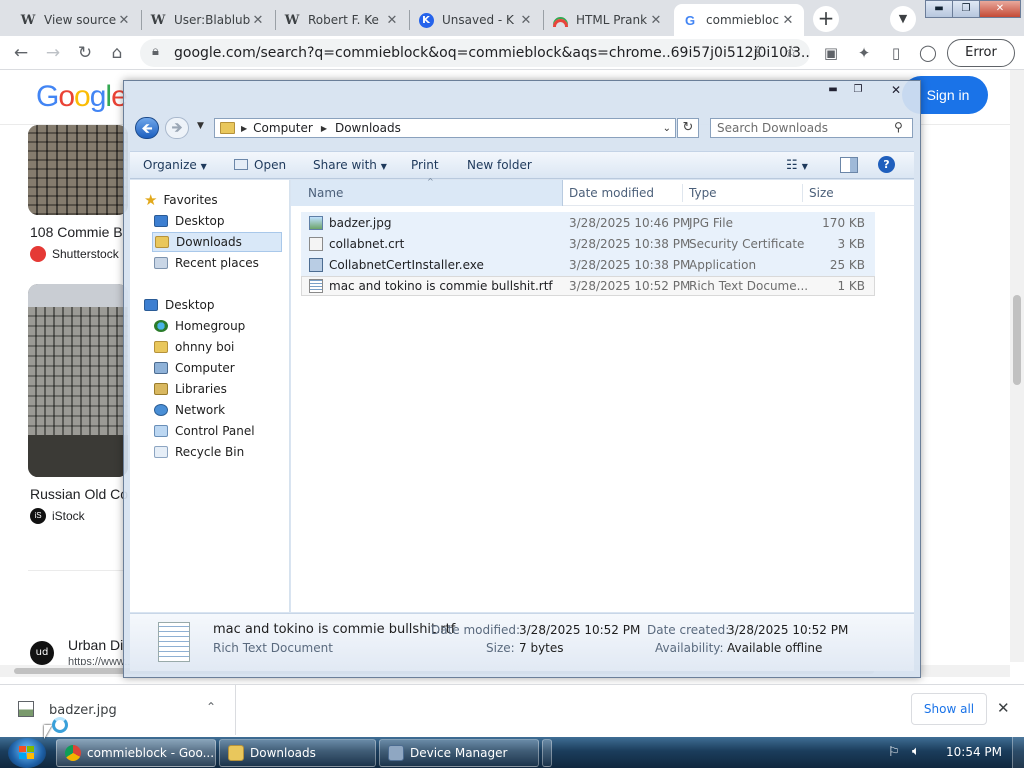 The height and width of the screenshot is (768, 1024). Describe the element at coordinates (864, 53) in the screenshot. I see `extensions-puzzle-icon: ✦` at that location.